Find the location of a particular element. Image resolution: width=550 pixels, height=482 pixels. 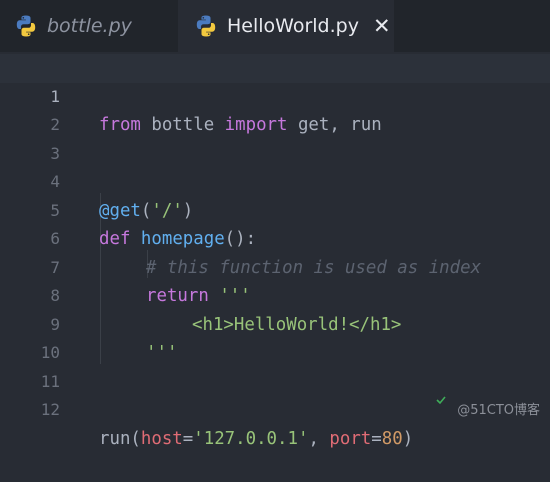

watermark: @51CTO博客 is located at coordinates (498, 410).